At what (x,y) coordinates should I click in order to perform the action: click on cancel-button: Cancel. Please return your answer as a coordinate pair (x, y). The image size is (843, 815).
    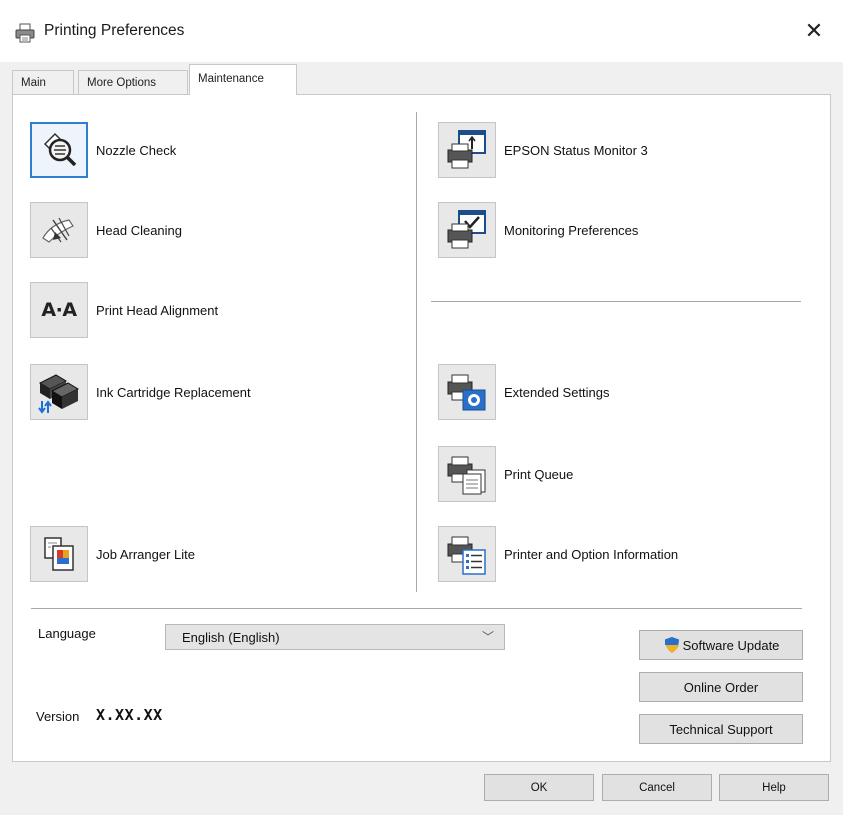
    Looking at the image, I should click on (657, 787).